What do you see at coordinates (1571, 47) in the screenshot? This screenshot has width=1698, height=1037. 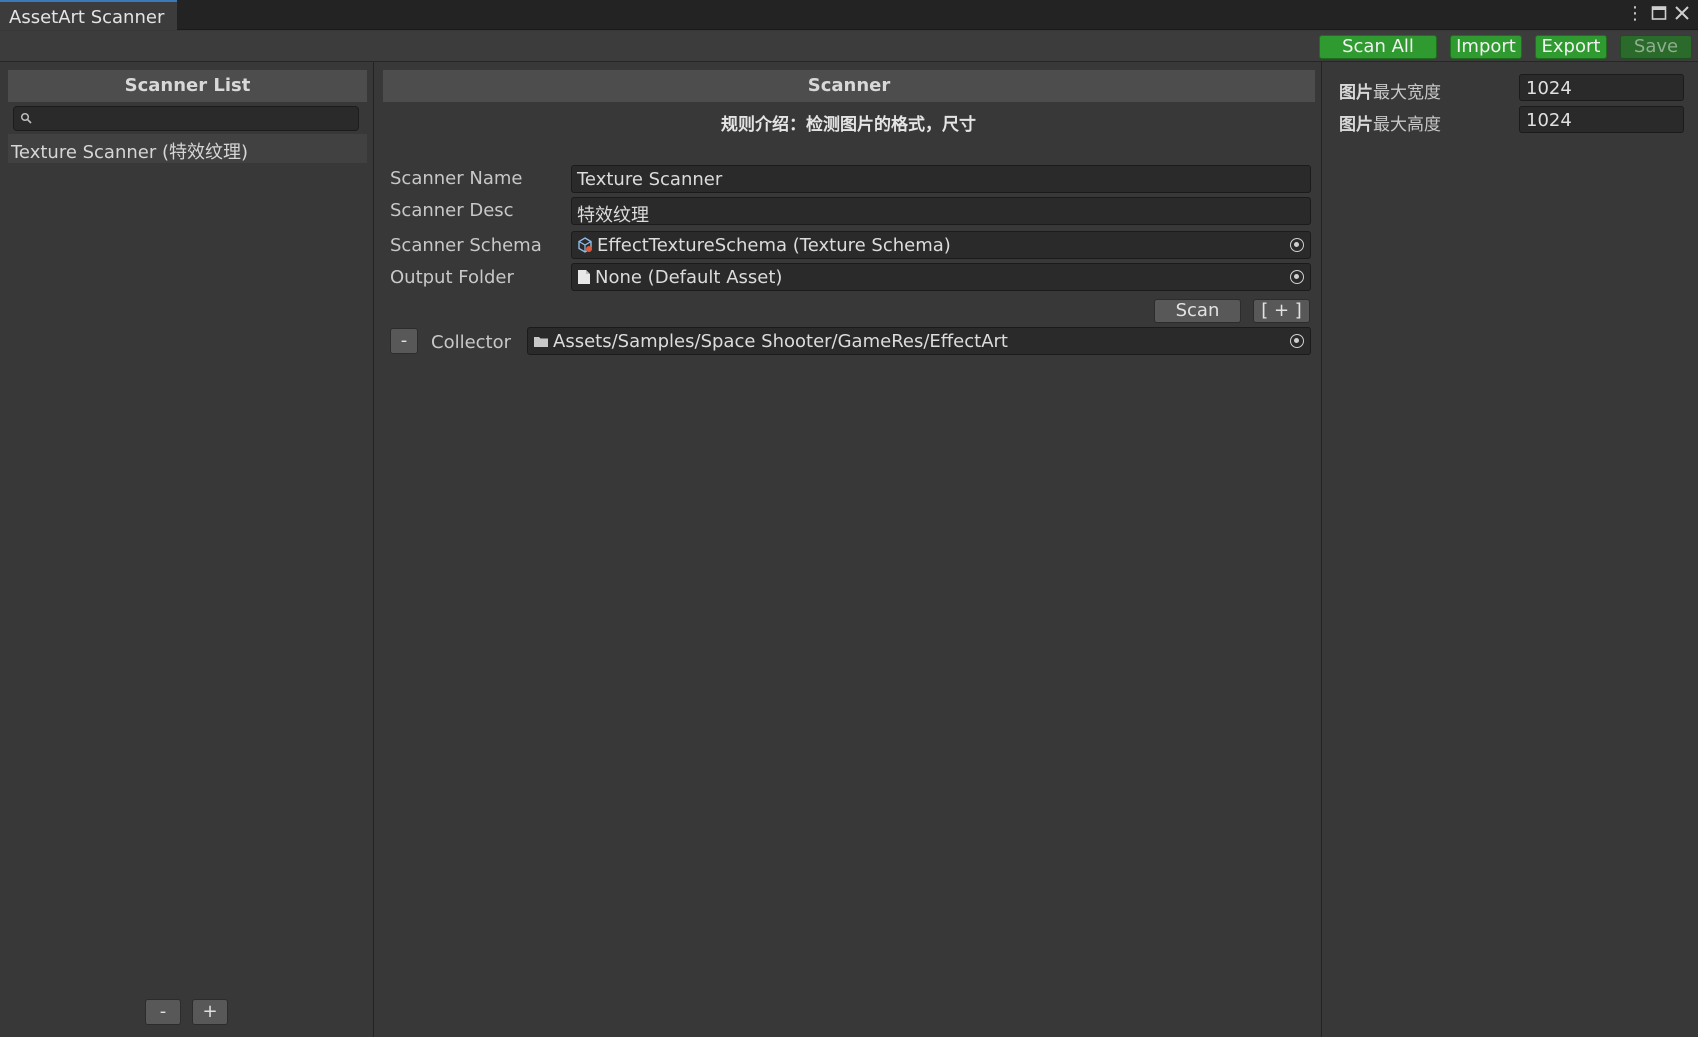 I see `export-button: Export` at bounding box center [1571, 47].